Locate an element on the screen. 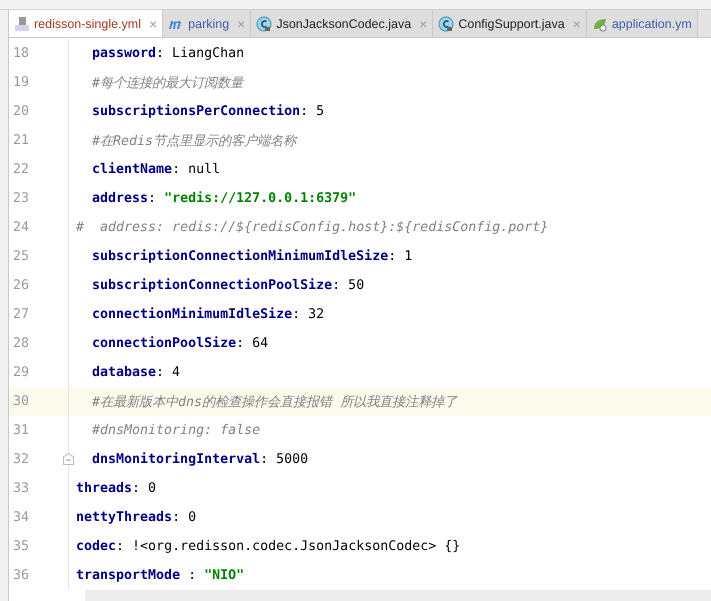  editor-tab: ConfigSupport.java × is located at coordinates (510, 23).